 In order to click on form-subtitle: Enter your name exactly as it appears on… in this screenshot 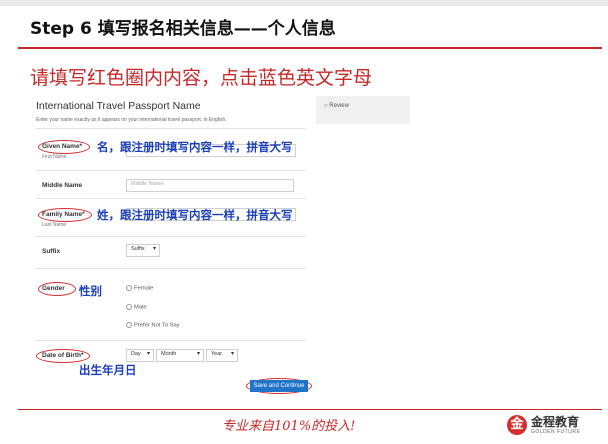, I will do `click(131, 120)`.